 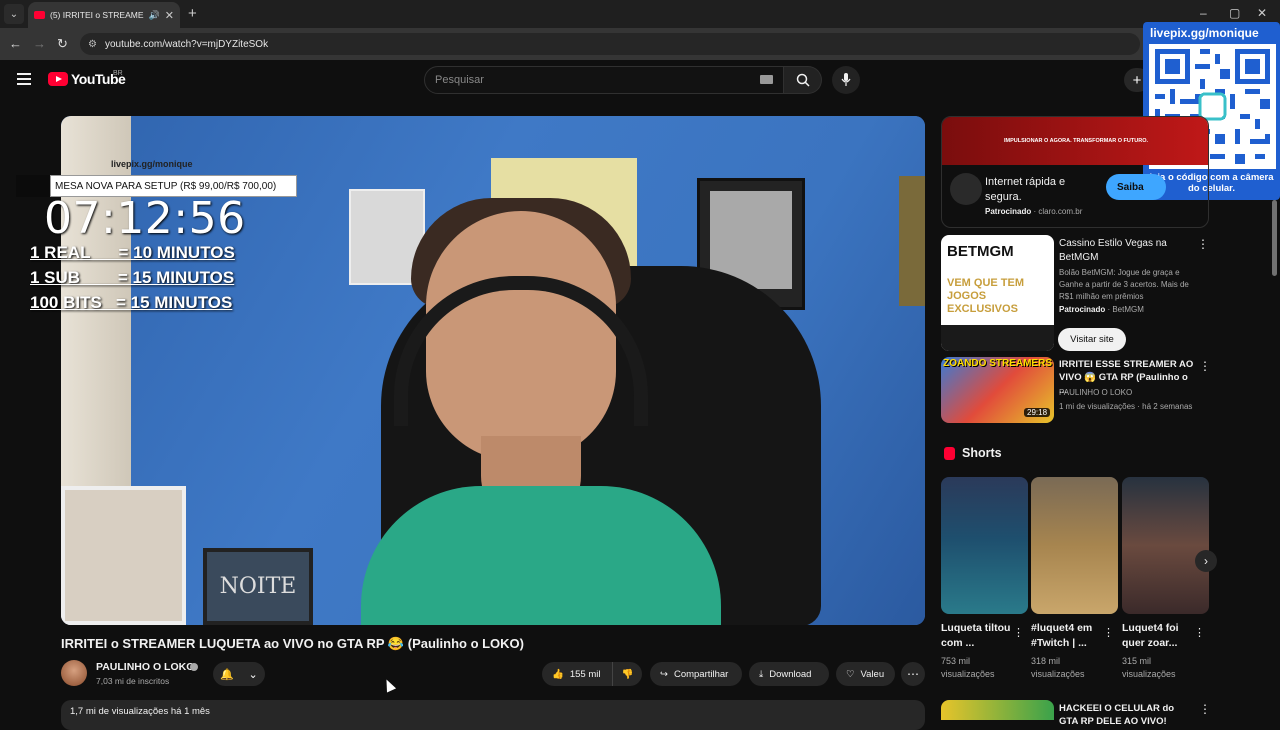 I want to click on thanks-label: Valeu, so click(x=872, y=674).